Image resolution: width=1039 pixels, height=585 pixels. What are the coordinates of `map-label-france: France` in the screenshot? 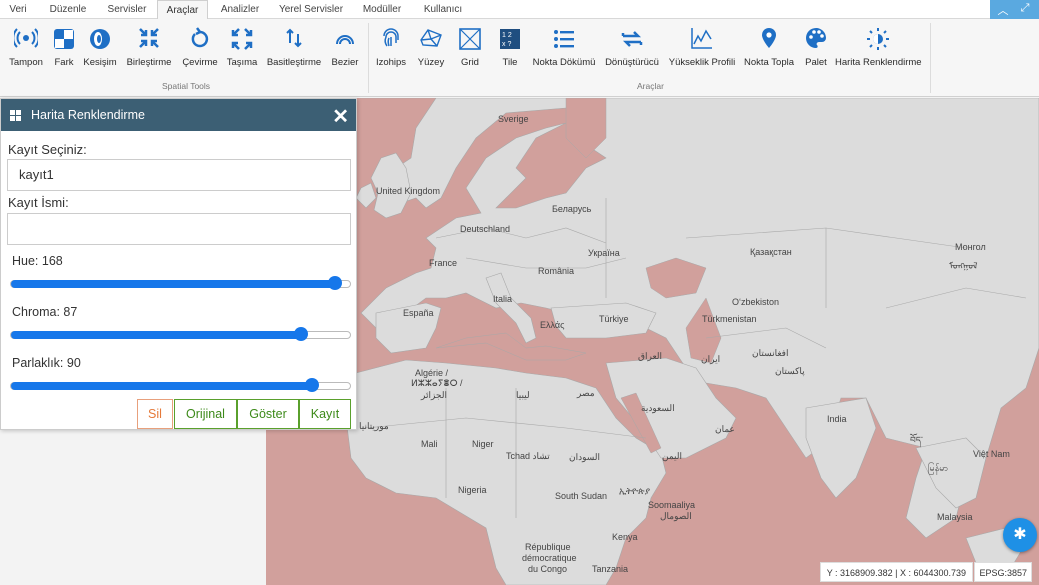 It's located at (443, 263).